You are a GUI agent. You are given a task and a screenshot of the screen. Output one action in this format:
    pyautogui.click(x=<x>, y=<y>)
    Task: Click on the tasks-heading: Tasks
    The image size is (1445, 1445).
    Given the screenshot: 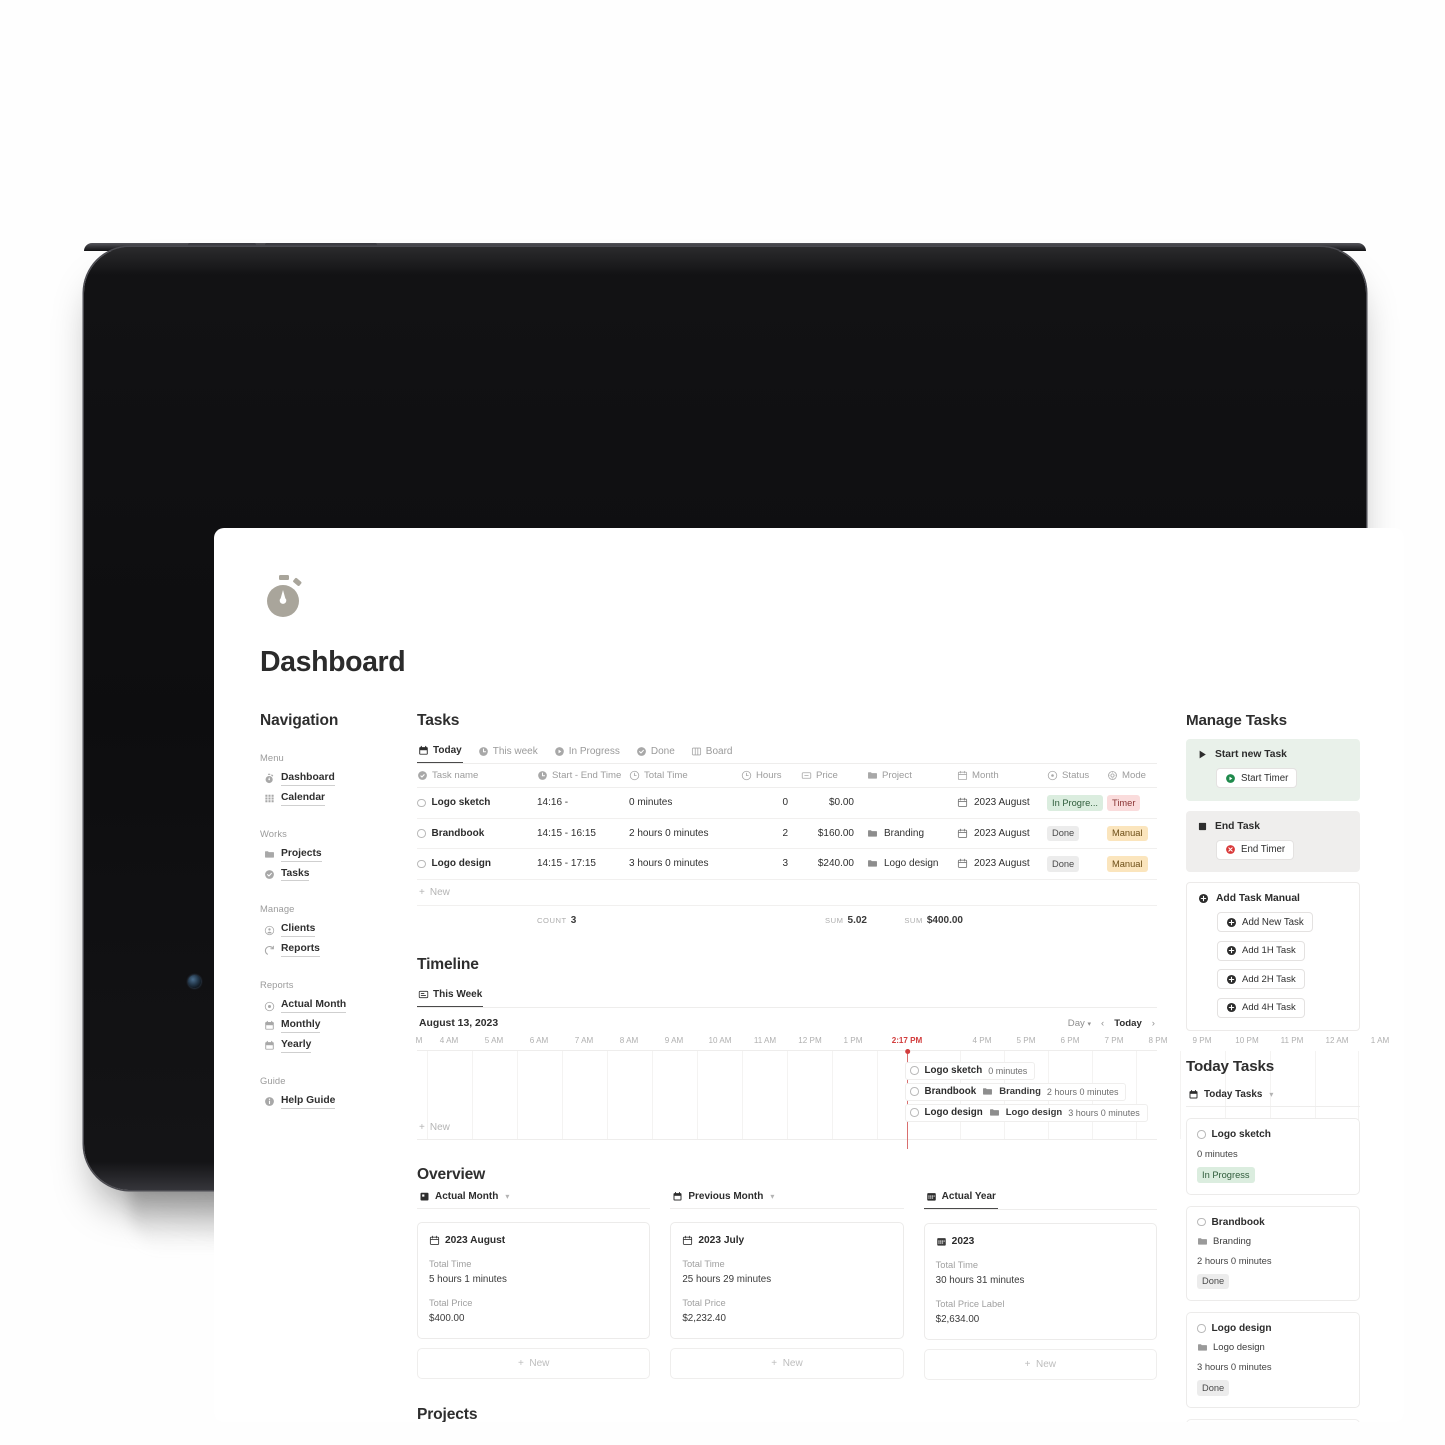 What is the action you would take?
    pyautogui.click(x=438, y=720)
    